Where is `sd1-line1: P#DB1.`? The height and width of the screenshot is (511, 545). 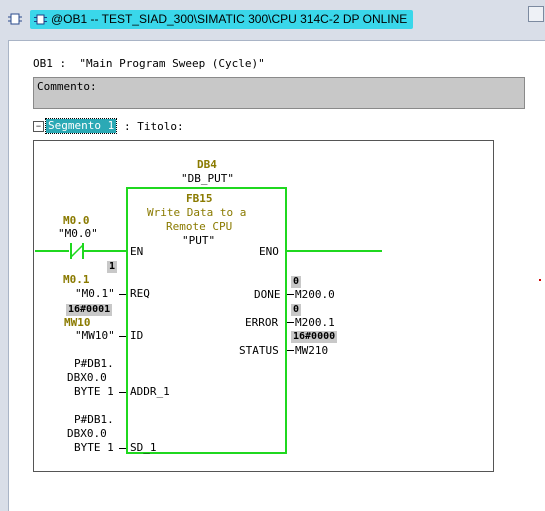
sd1-line1: P#DB1. is located at coordinates (94, 419).